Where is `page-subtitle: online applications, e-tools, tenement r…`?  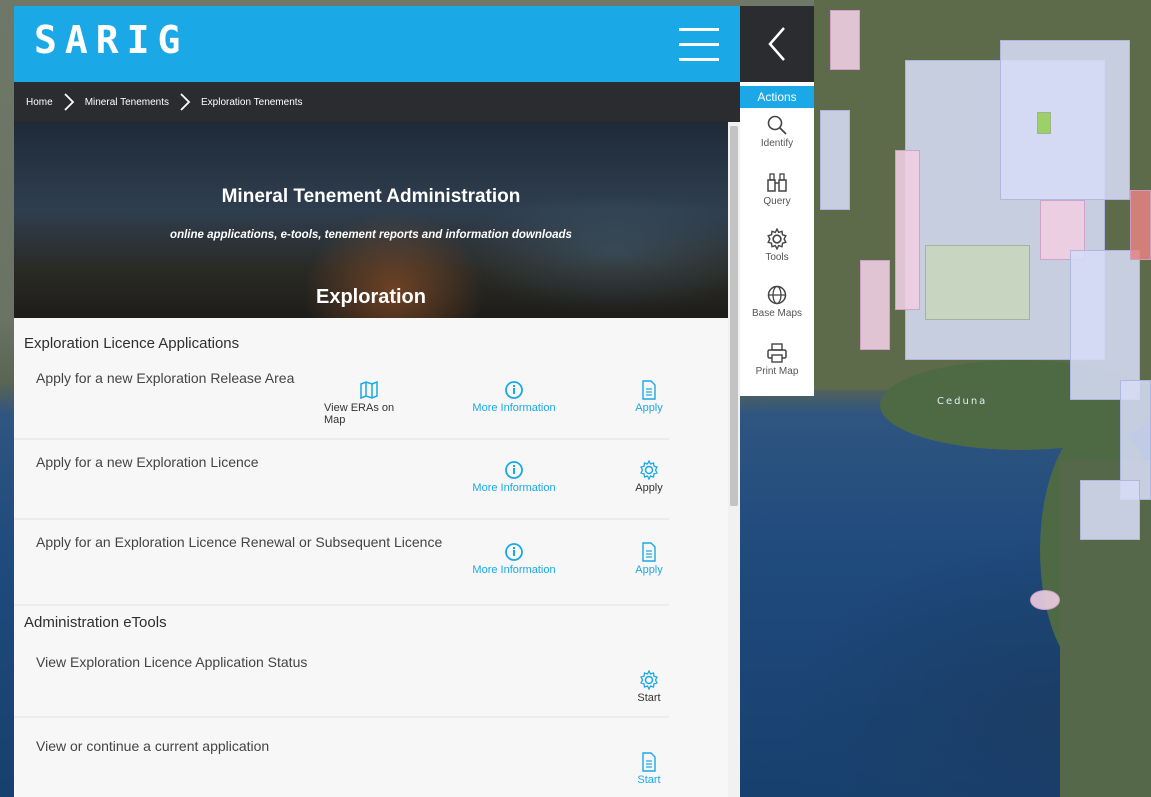 page-subtitle: online applications, e-tools, tenement r… is located at coordinates (371, 235).